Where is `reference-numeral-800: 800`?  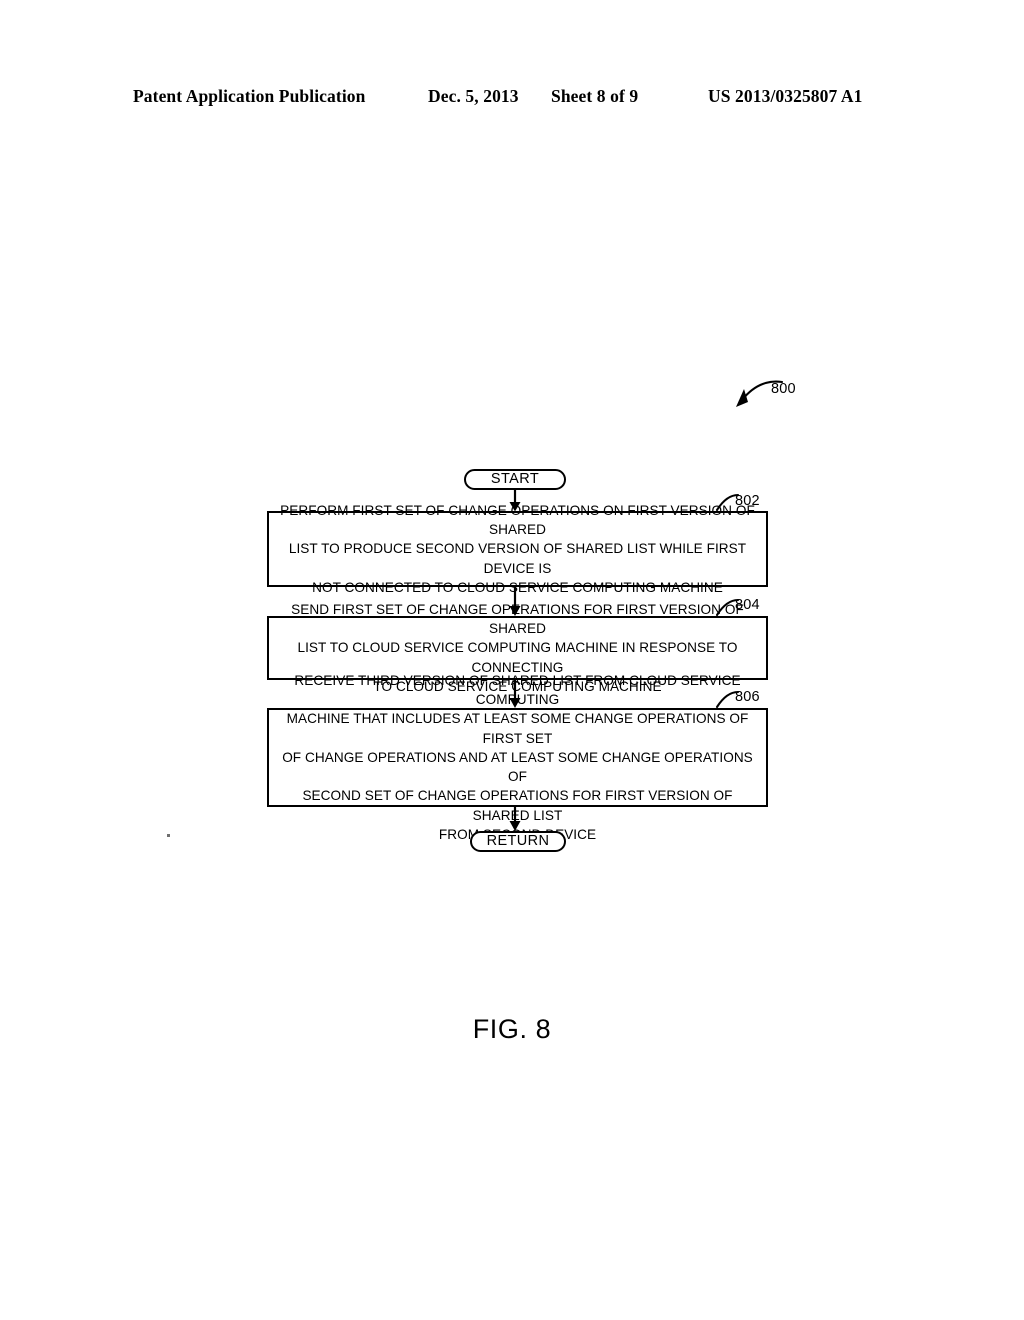 reference-numeral-800: 800 is located at coordinates (783, 389).